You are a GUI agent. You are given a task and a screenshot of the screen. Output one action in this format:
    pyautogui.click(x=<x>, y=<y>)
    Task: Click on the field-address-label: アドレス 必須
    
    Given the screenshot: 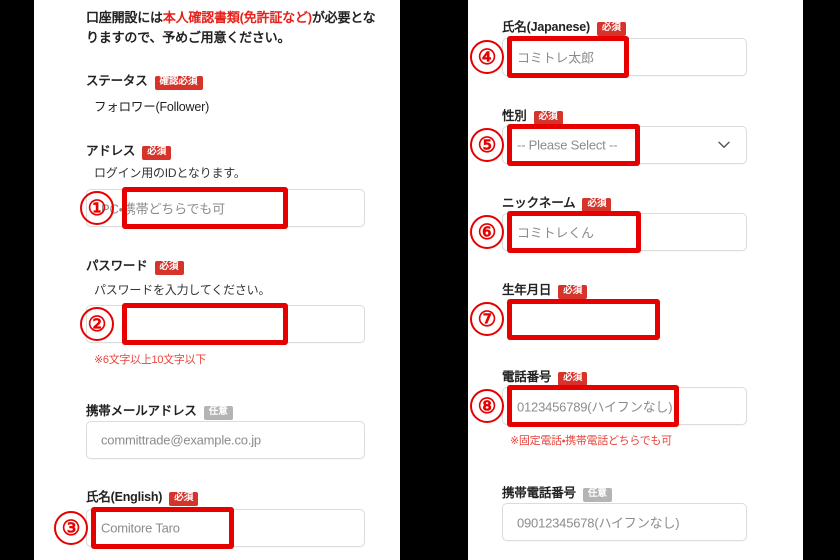 What is the action you would take?
    pyautogui.click(x=129, y=150)
    